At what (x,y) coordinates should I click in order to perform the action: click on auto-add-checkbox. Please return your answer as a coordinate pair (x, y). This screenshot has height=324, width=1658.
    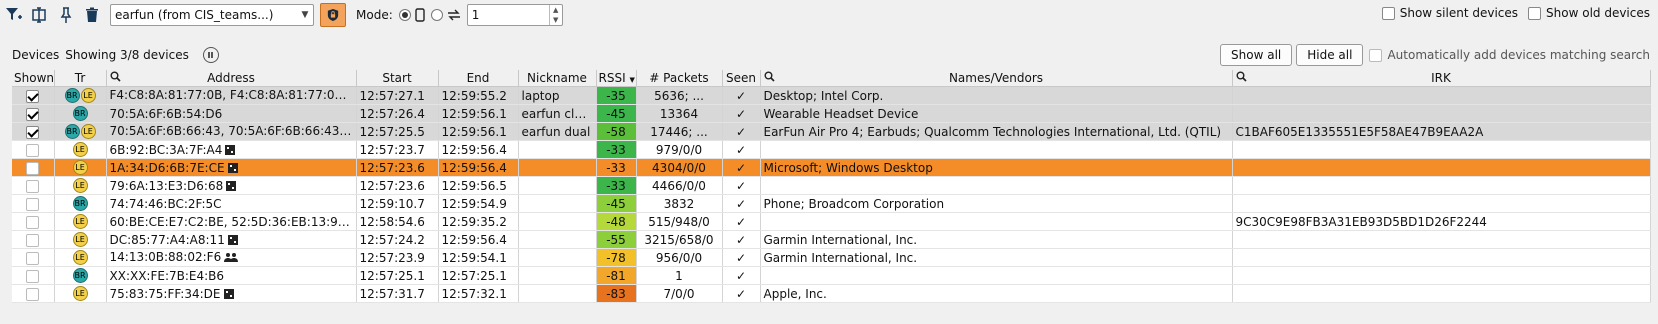
    Looking at the image, I should click on (1376, 55).